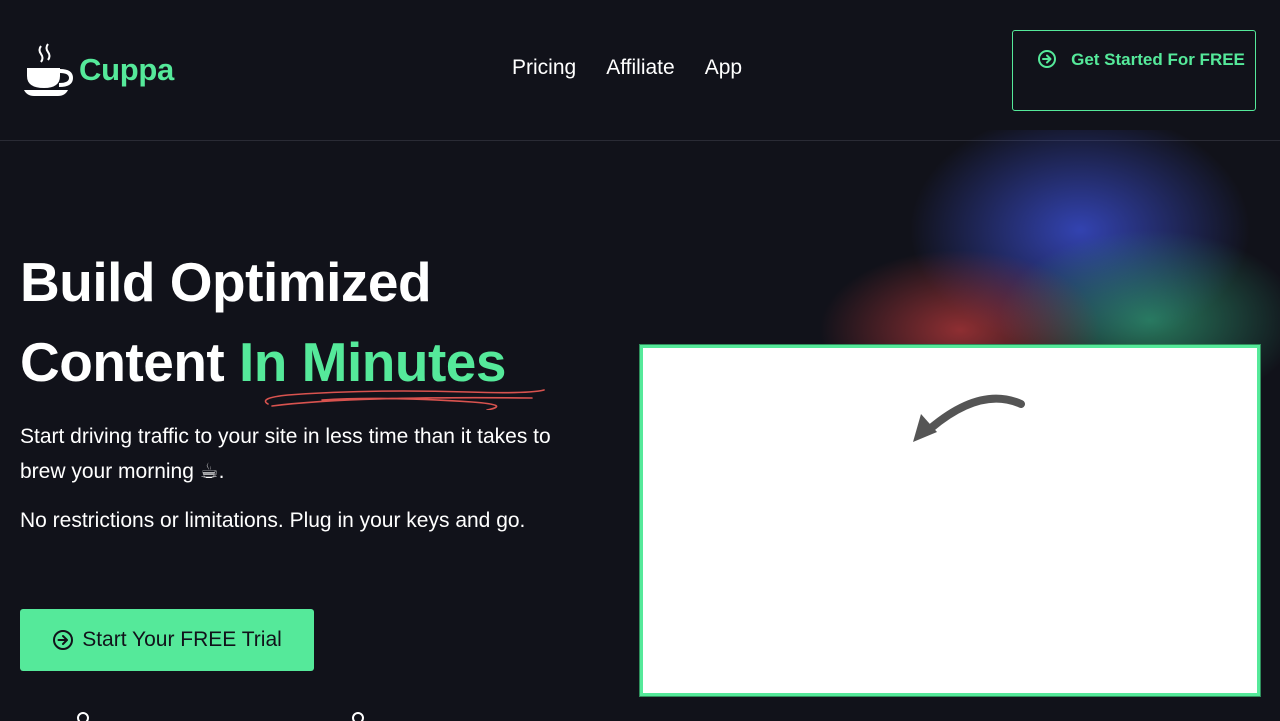 Image resolution: width=1280 pixels, height=721 pixels. I want to click on coffee-cup-icon, so click(49, 69).